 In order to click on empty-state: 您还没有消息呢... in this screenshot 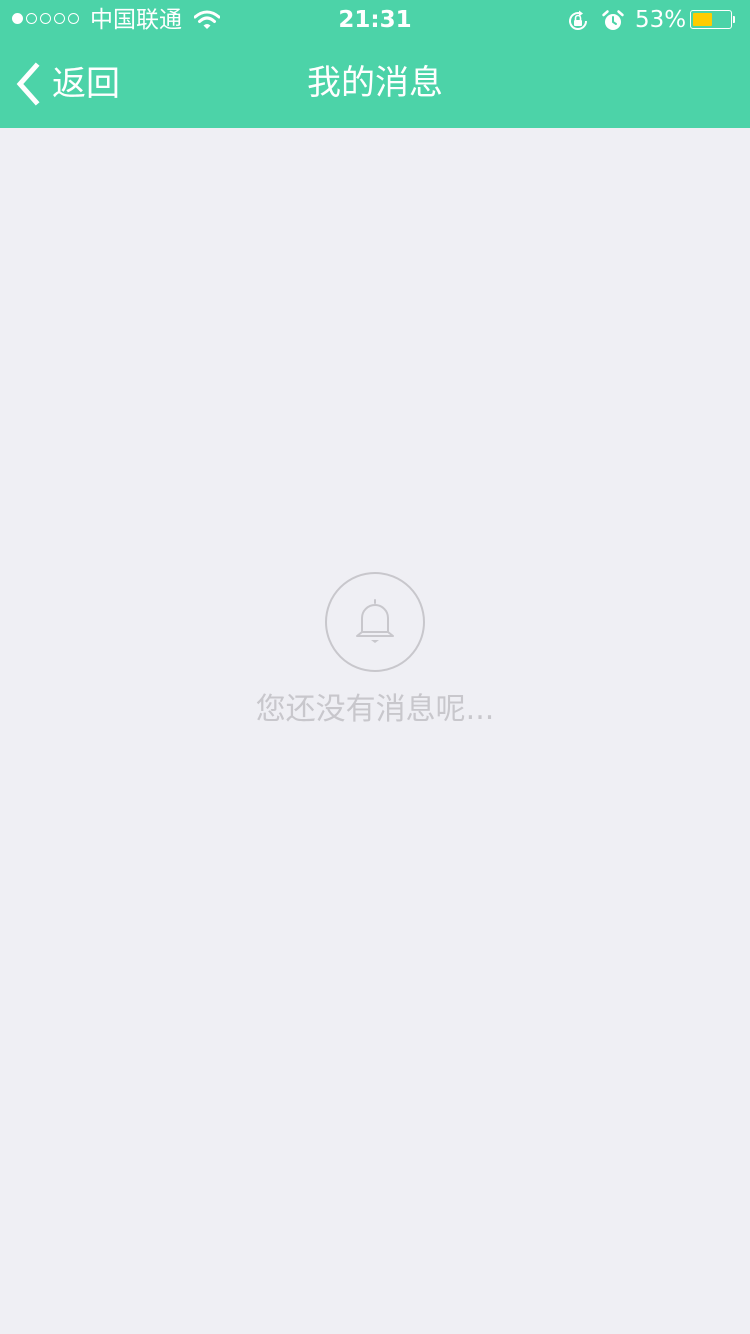, I will do `click(375, 651)`.